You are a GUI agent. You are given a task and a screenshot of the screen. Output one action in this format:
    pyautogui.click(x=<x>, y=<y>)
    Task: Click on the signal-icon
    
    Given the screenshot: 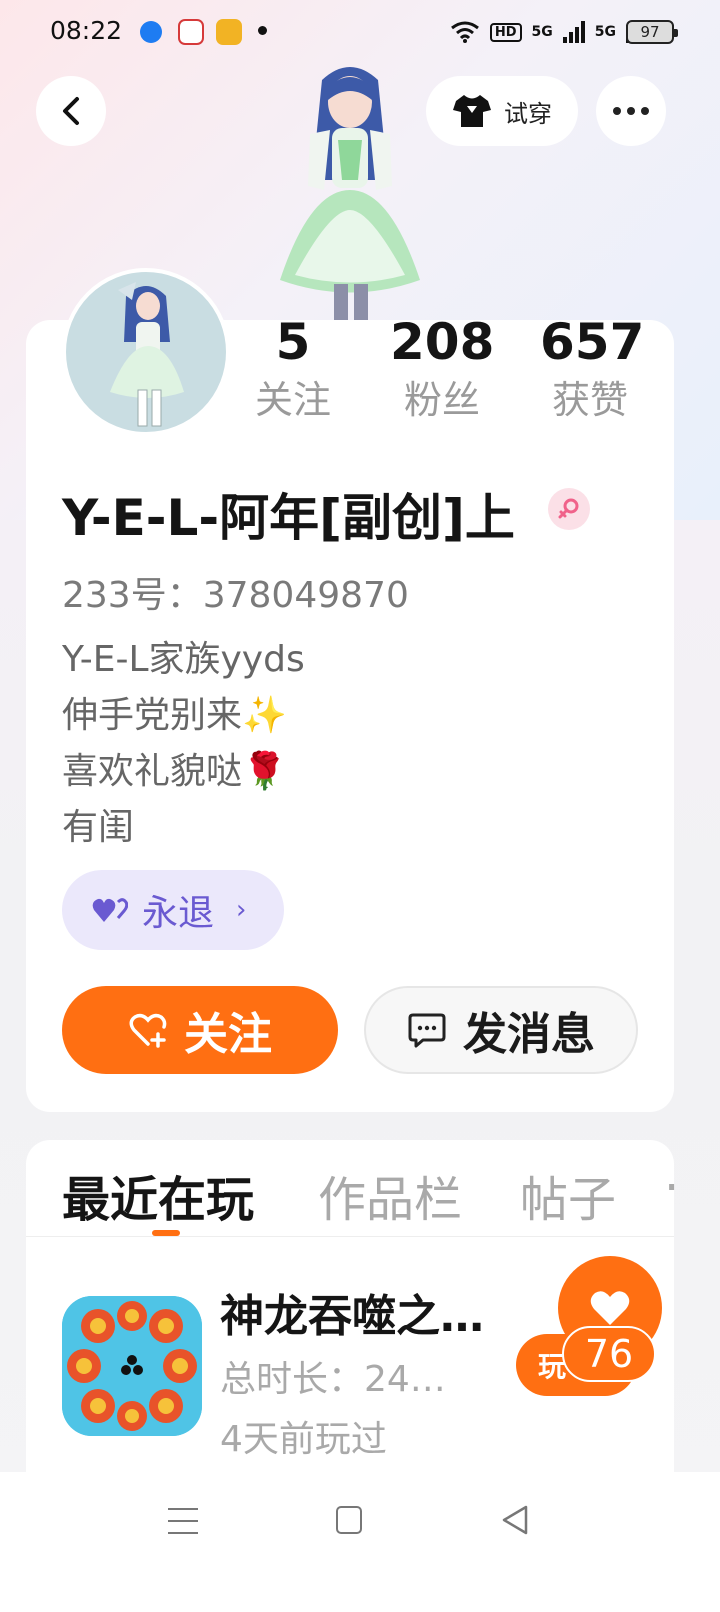 What is the action you would take?
    pyautogui.click(x=573, y=32)
    